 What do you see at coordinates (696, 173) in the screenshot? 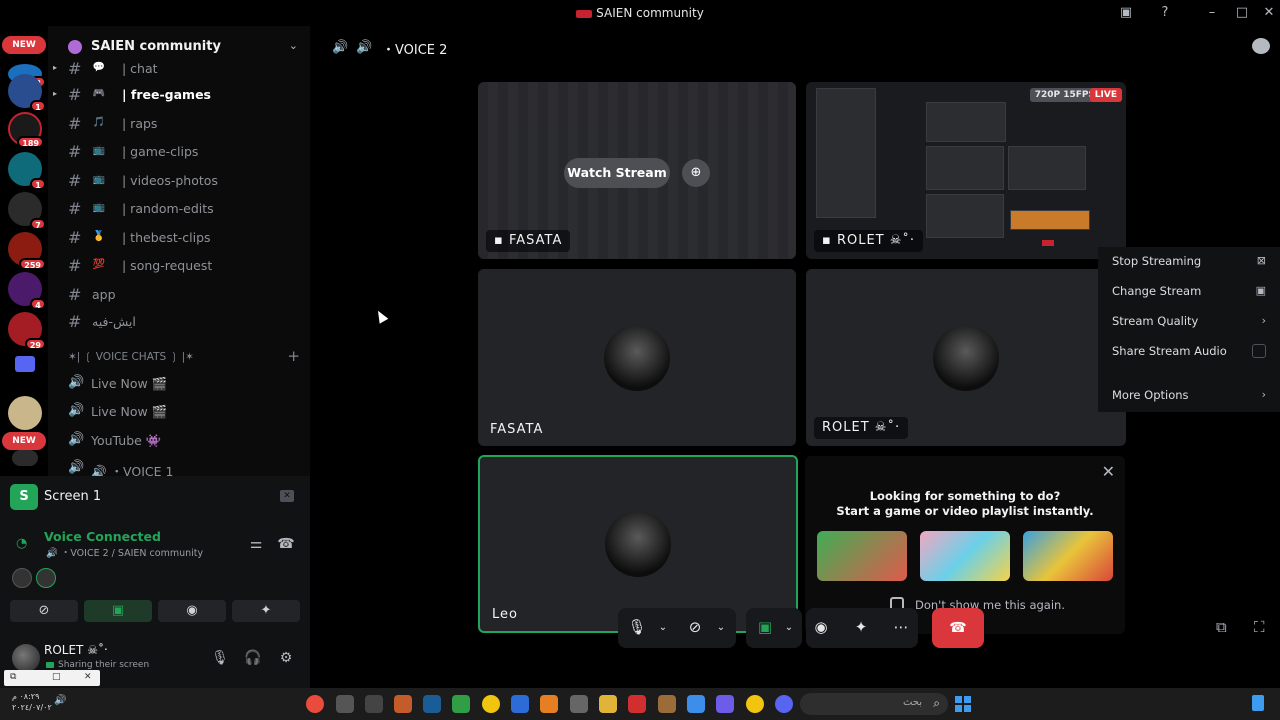
I see `add-viewer-icon: ⊕` at bounding box center [696, 173].